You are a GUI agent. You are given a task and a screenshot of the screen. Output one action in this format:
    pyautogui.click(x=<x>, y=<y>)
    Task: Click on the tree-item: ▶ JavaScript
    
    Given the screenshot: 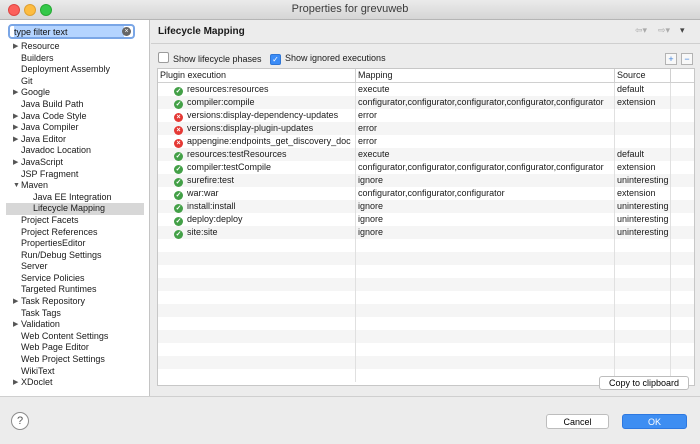 What is the action you would take?
    pyautogui.click(x=75, y=163)
    